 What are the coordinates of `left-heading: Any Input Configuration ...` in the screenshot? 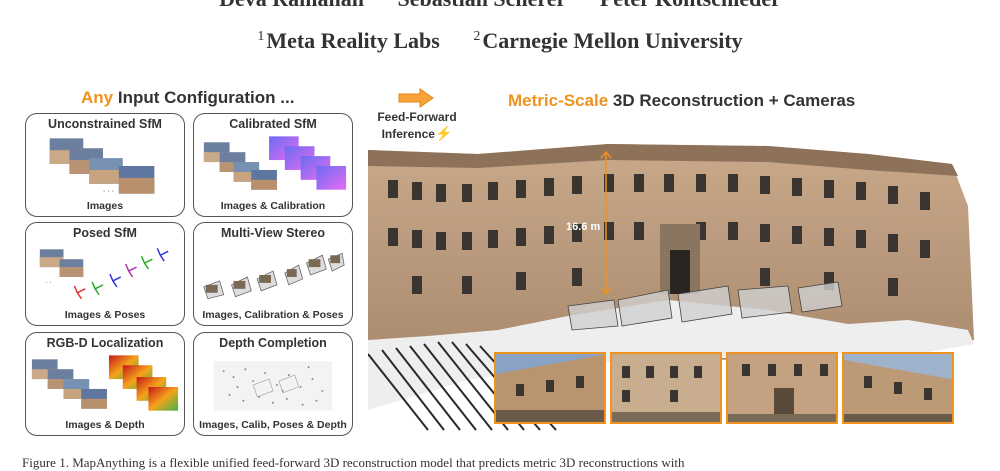 It's located at (187, 98).